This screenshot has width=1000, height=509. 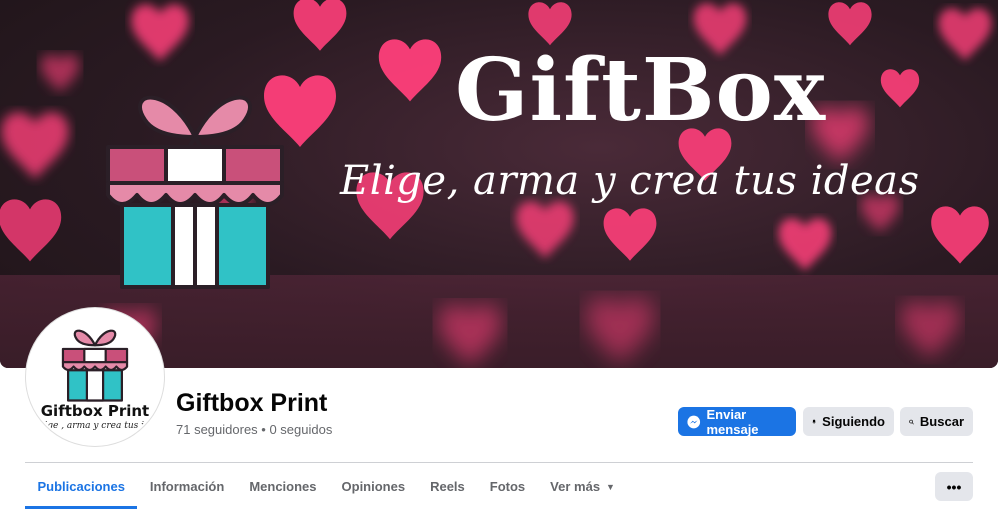 What do you see at coordinates (610, 486) in the screenshot?
I see `caret-down-icon: ▼` at bounding box center [610, 486].